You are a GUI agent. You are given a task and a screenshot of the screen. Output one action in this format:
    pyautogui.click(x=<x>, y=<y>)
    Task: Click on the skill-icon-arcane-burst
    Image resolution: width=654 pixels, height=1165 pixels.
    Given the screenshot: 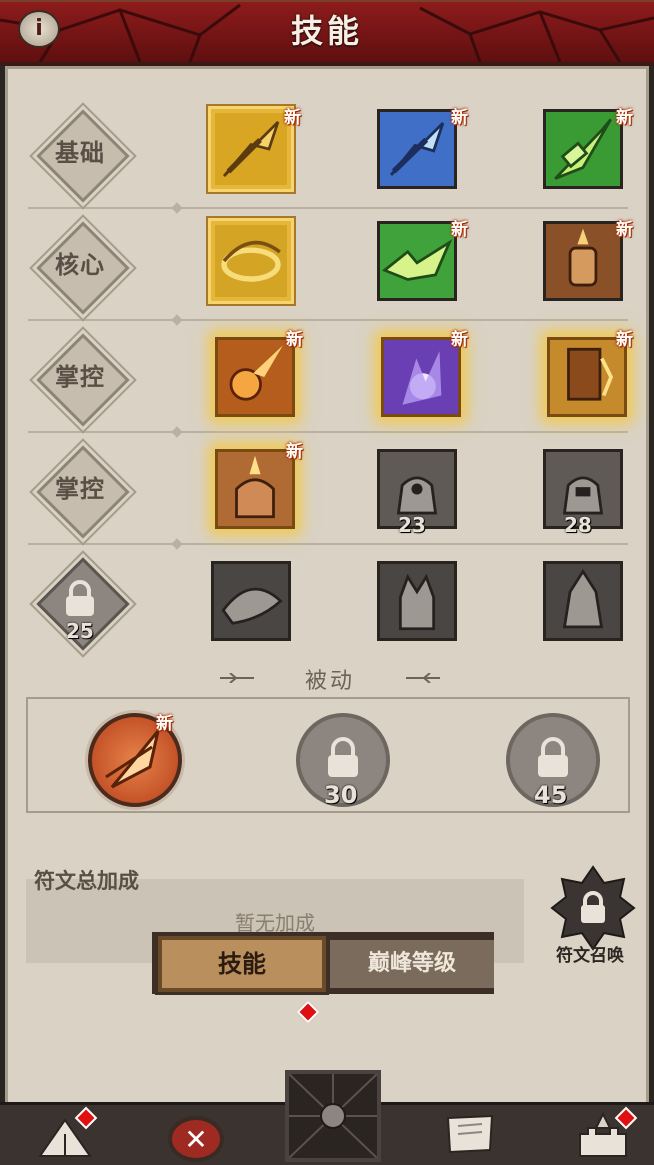 What is the action you would take?
    pyautogui.click(x=421, y=377)
    